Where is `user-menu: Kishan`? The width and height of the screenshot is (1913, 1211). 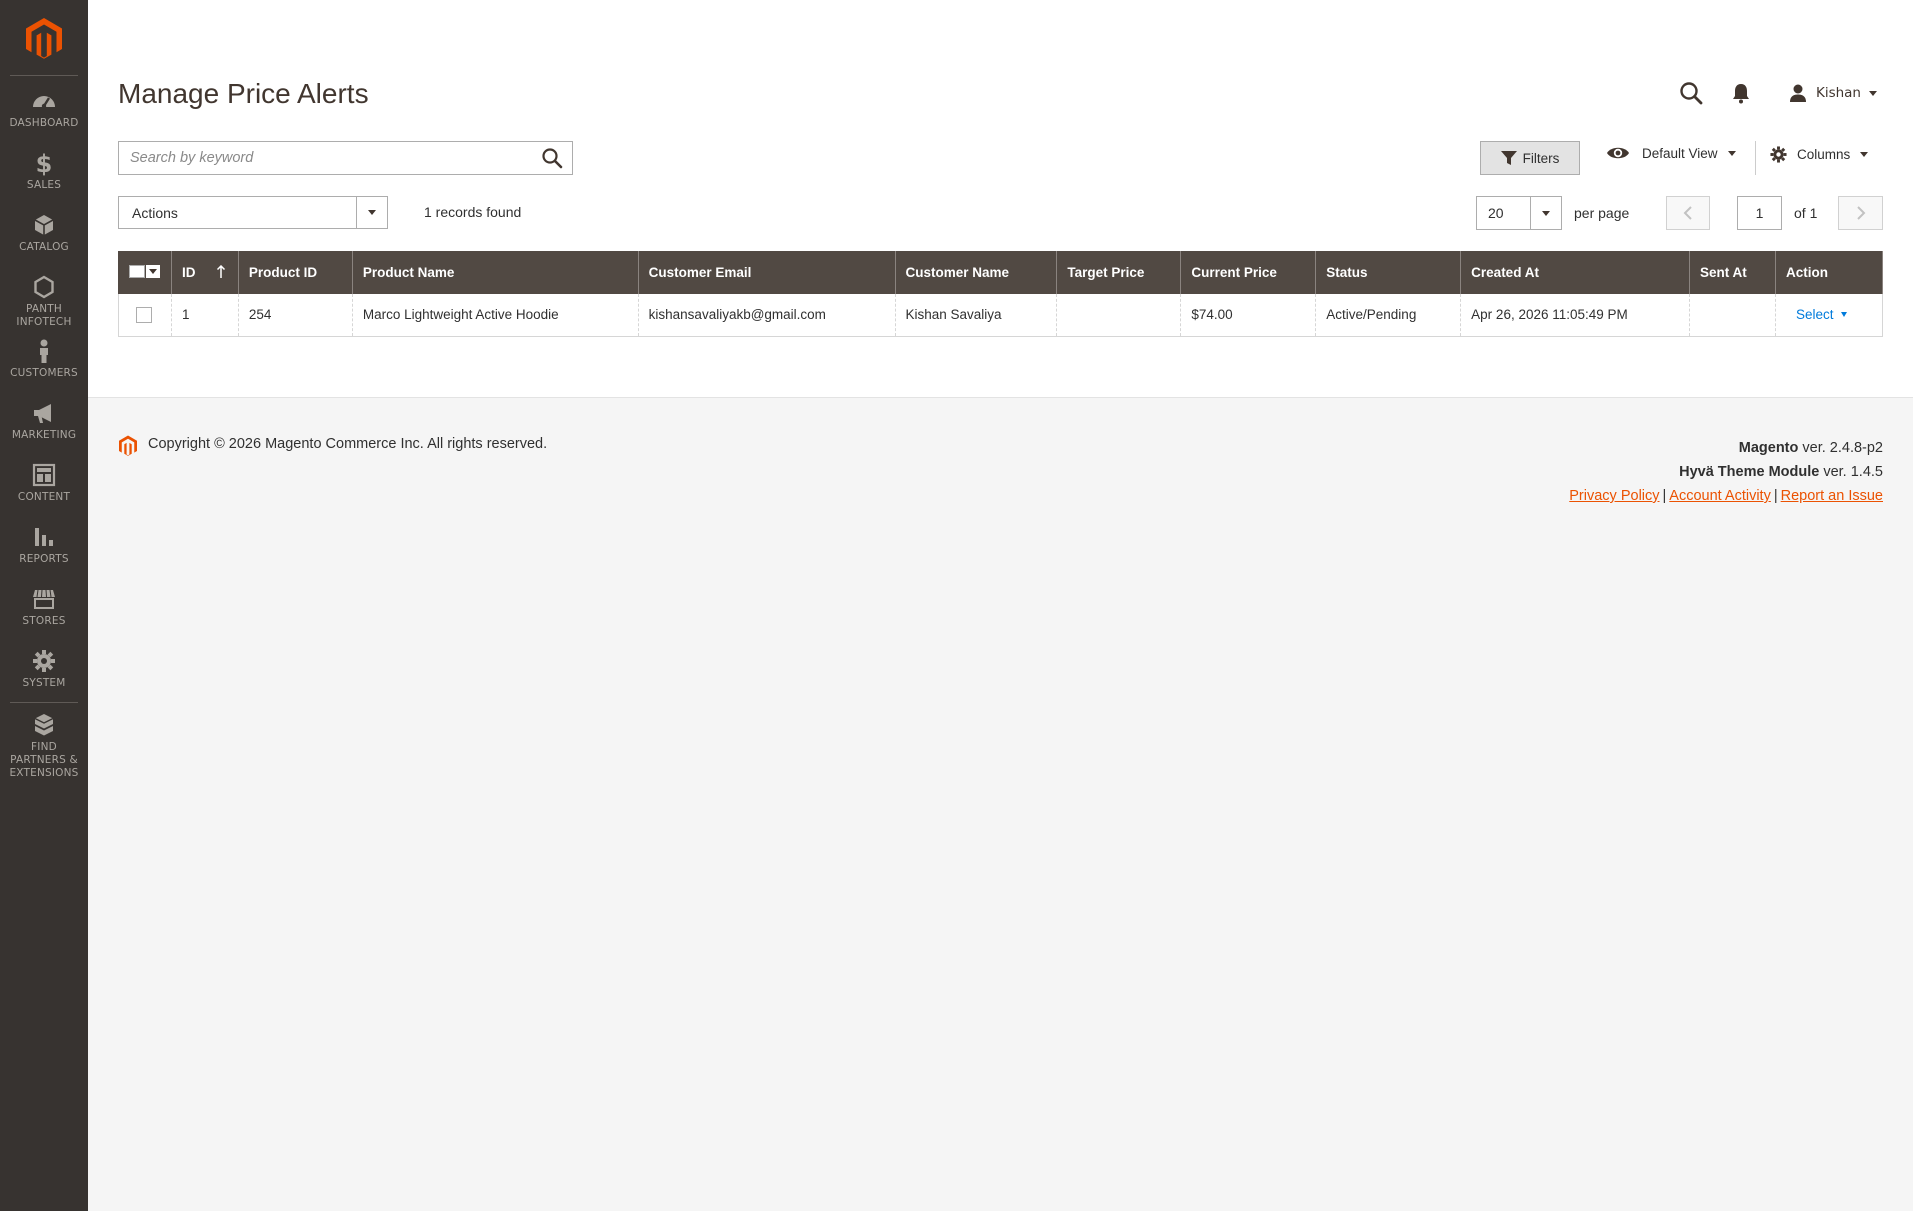 user-menu: Kishan is located at coordinates (1832, 93).